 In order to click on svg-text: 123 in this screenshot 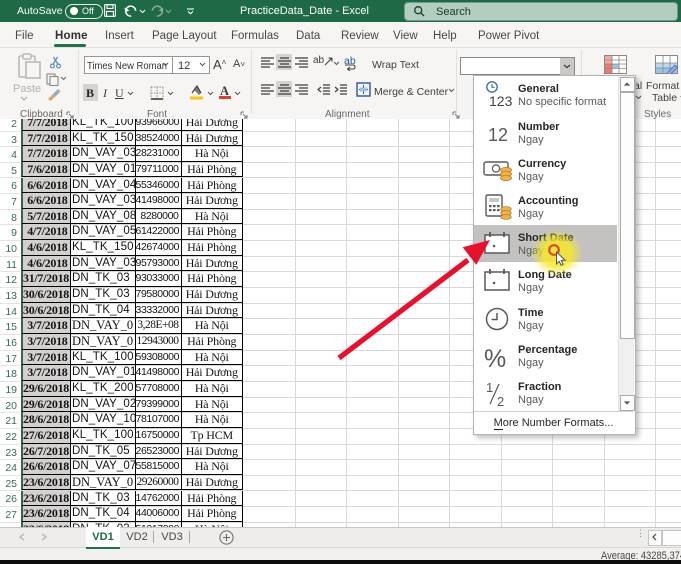, I will do `click(501, 101)`.